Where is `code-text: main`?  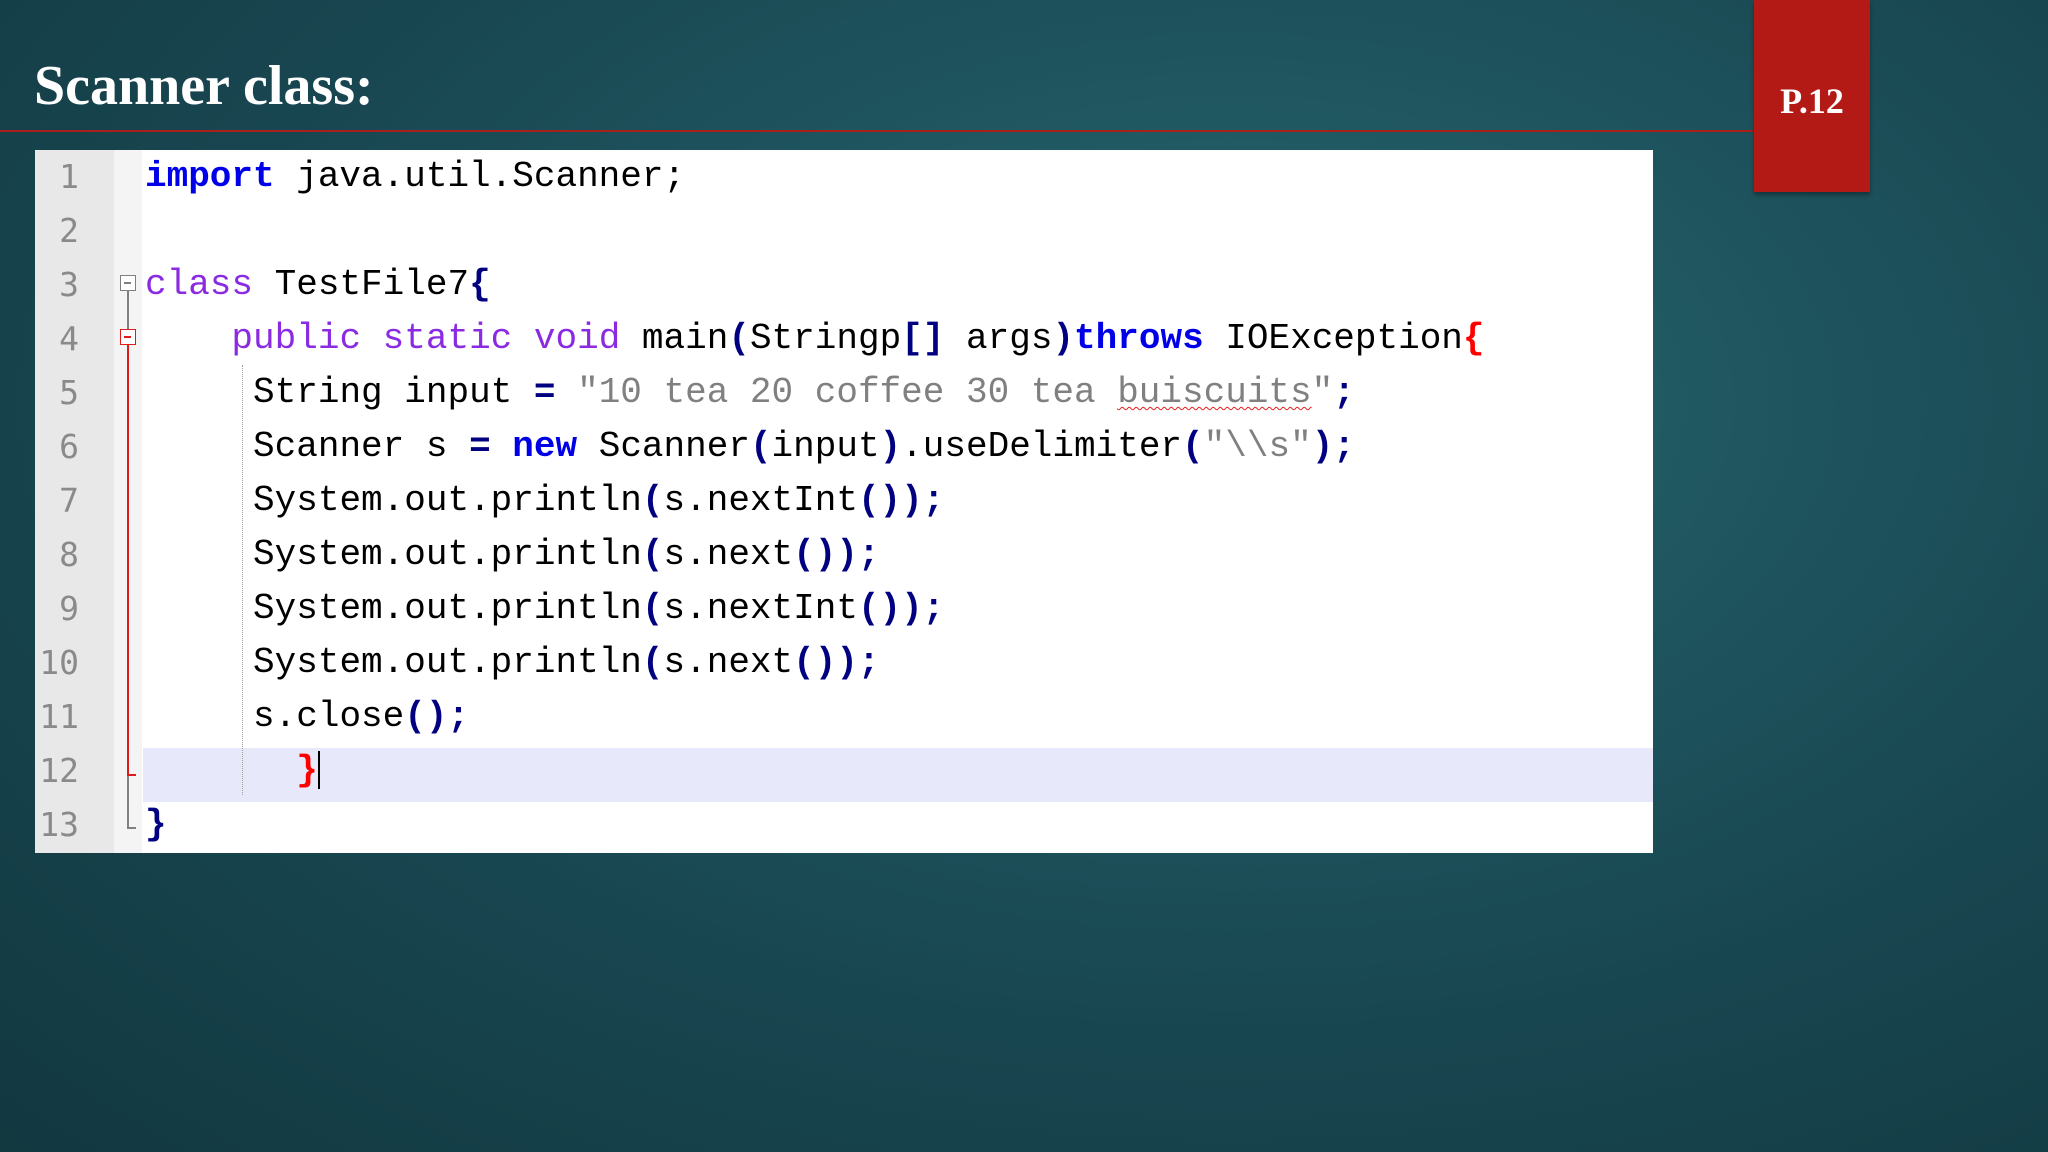 code-text: main is located at coordinates (685, 338).